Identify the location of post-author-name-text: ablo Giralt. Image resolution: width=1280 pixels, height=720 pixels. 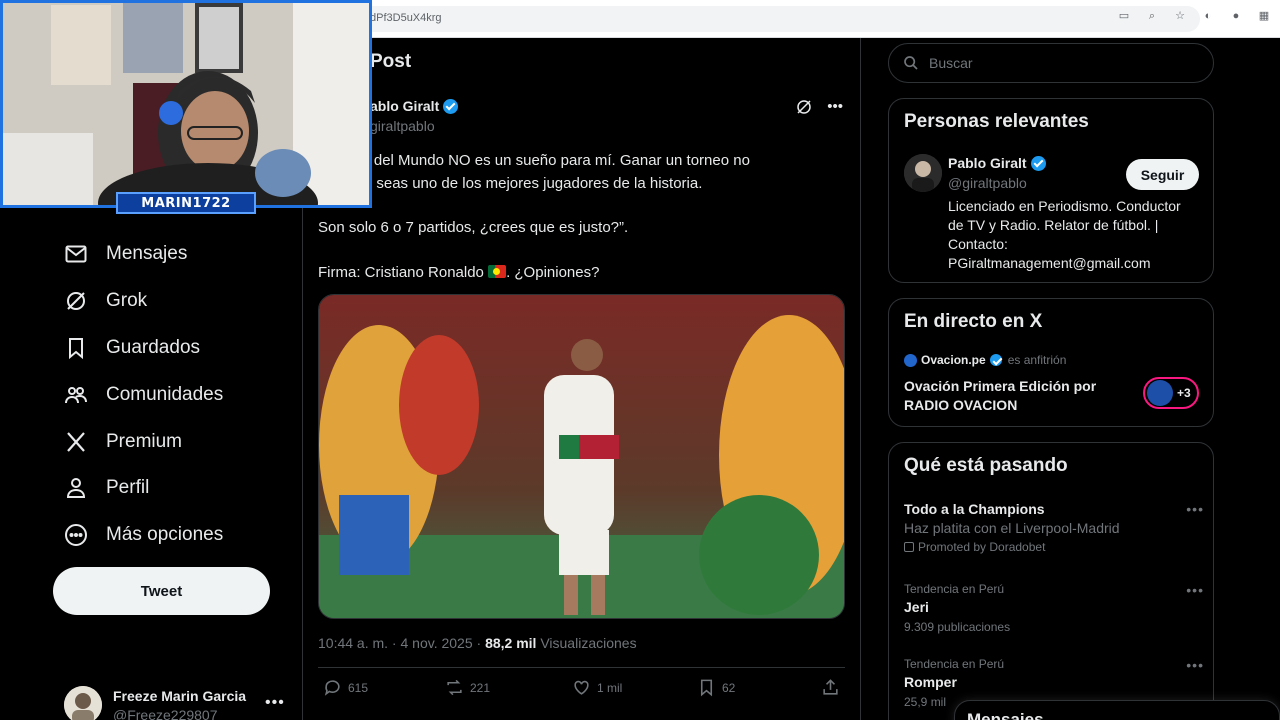
(405, 106).